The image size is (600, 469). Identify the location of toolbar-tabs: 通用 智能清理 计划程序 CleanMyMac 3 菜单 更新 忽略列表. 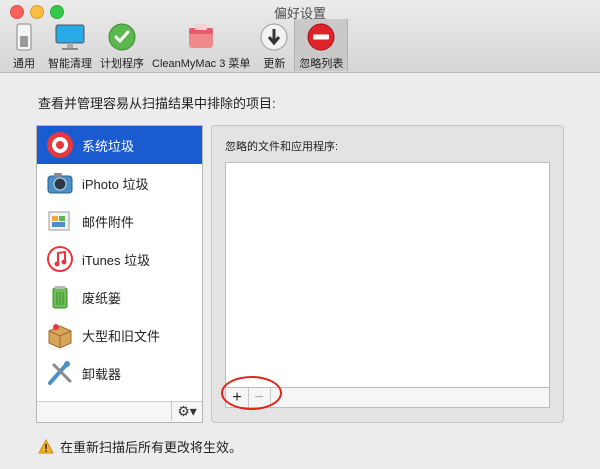
(176, 45).